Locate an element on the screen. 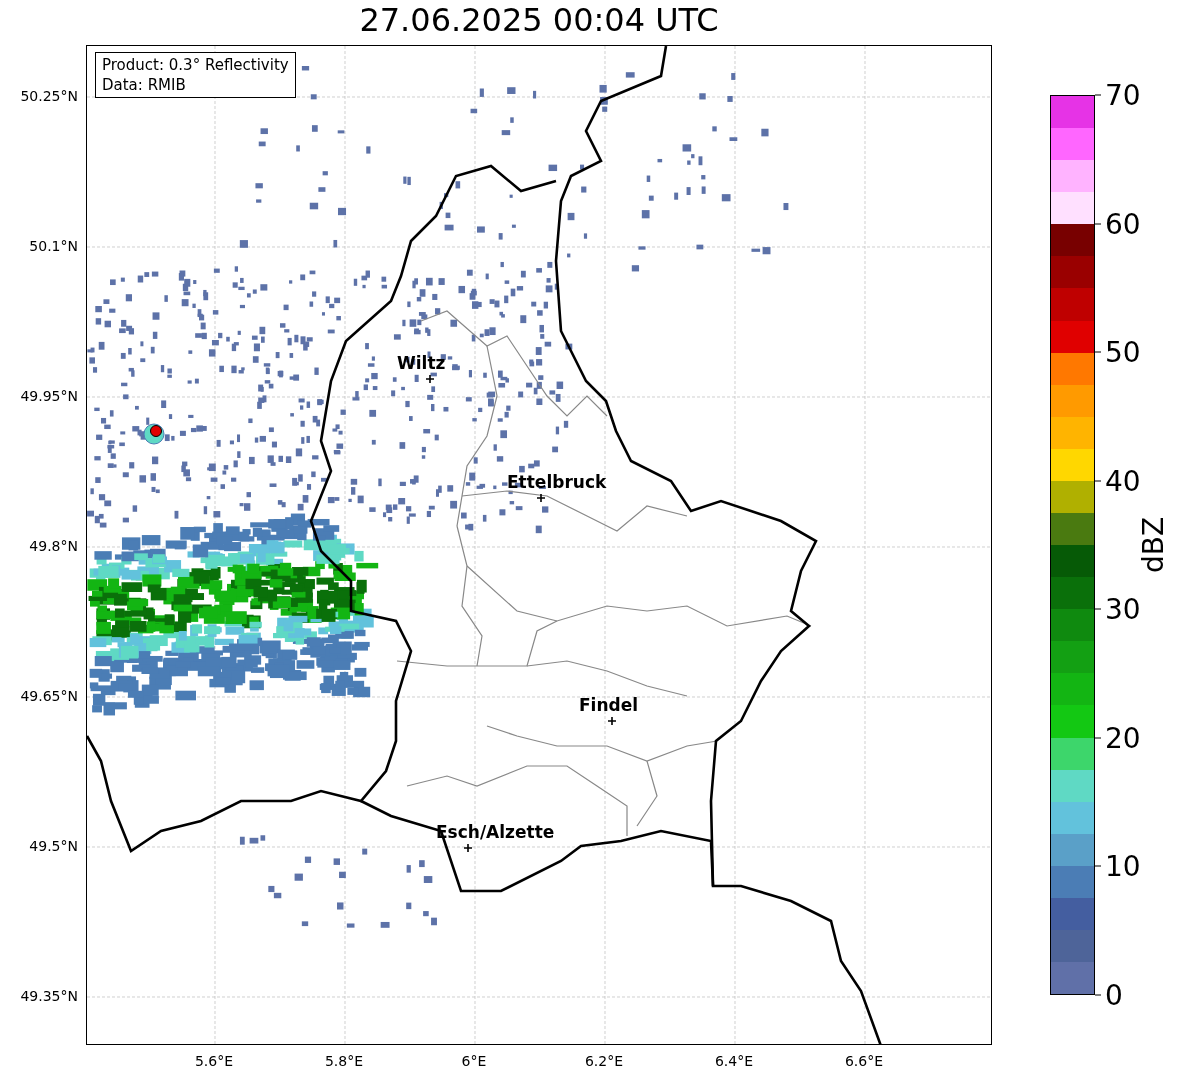 The image size is (1184, 1081). longitude-label: 6.6°E is located at coordinates (864, 1061).